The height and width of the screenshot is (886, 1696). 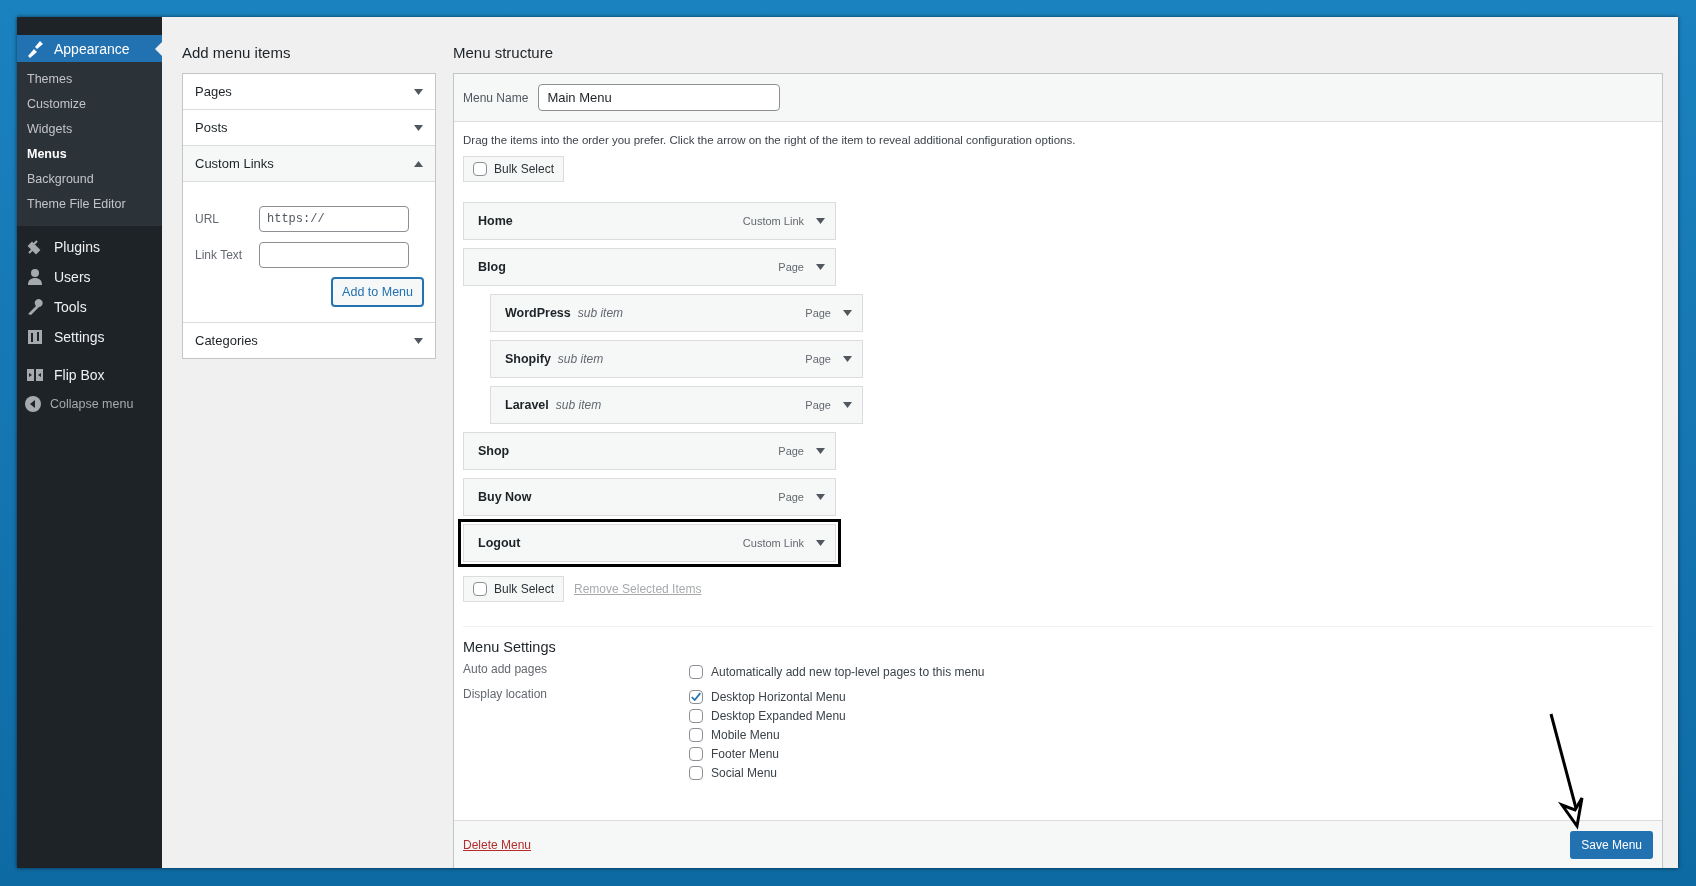 I want to click on item-title: Logout, so click(x=499, y=543).